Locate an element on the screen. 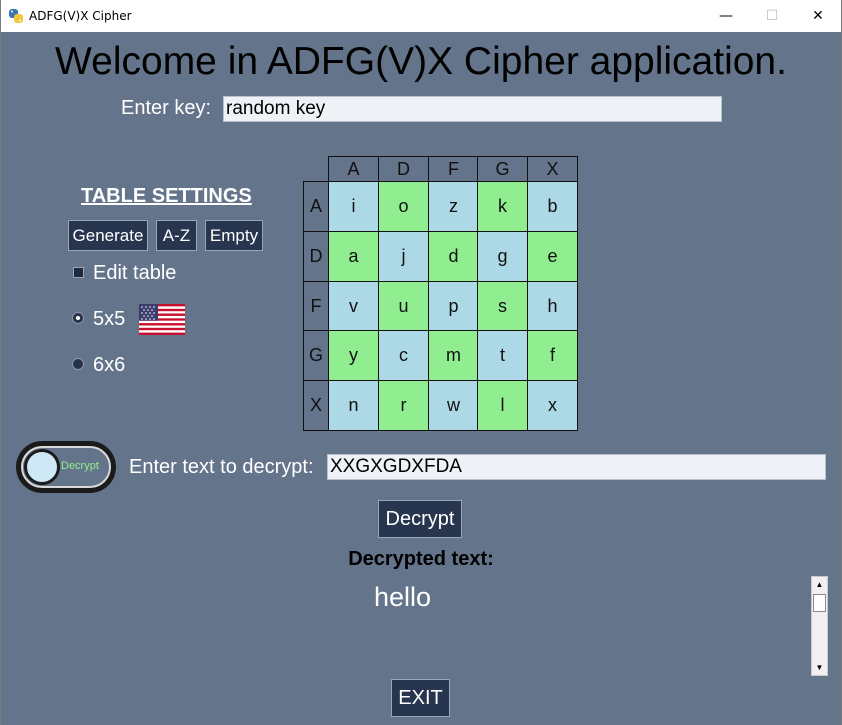  title-bar: ADFG(V)X Cipher — ☐ ✕ is located at coordinates (421, 16).